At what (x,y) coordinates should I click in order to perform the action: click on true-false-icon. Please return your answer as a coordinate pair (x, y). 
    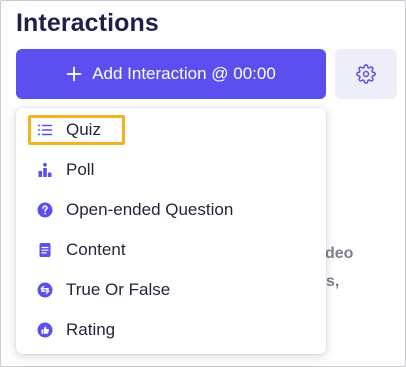
    Looking at the image, I should click on (45, 290).